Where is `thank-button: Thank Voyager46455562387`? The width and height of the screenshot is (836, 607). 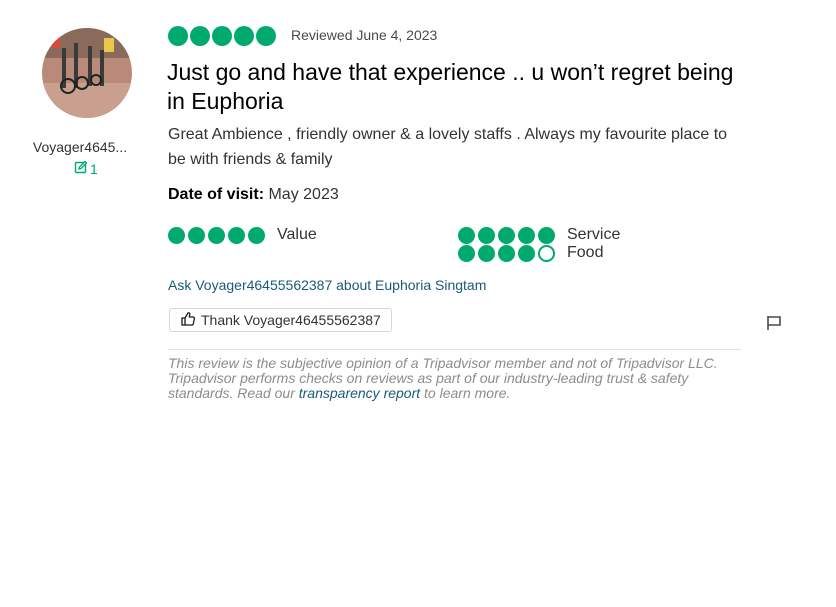 thank-button: Thank Voyager46455562387 is located at coordinates (280, 320).